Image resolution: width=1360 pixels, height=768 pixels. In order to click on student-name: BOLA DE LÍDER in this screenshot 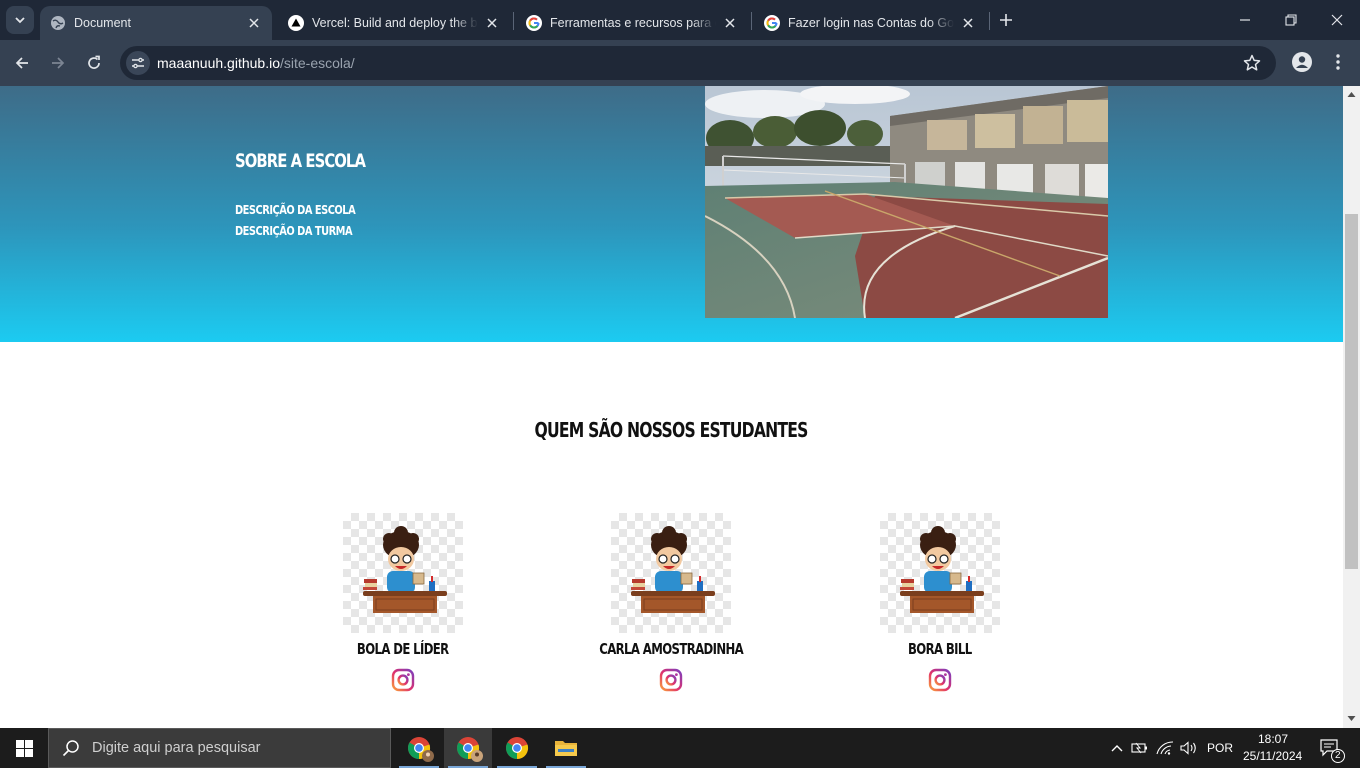, I will do `click(403, 649)`.